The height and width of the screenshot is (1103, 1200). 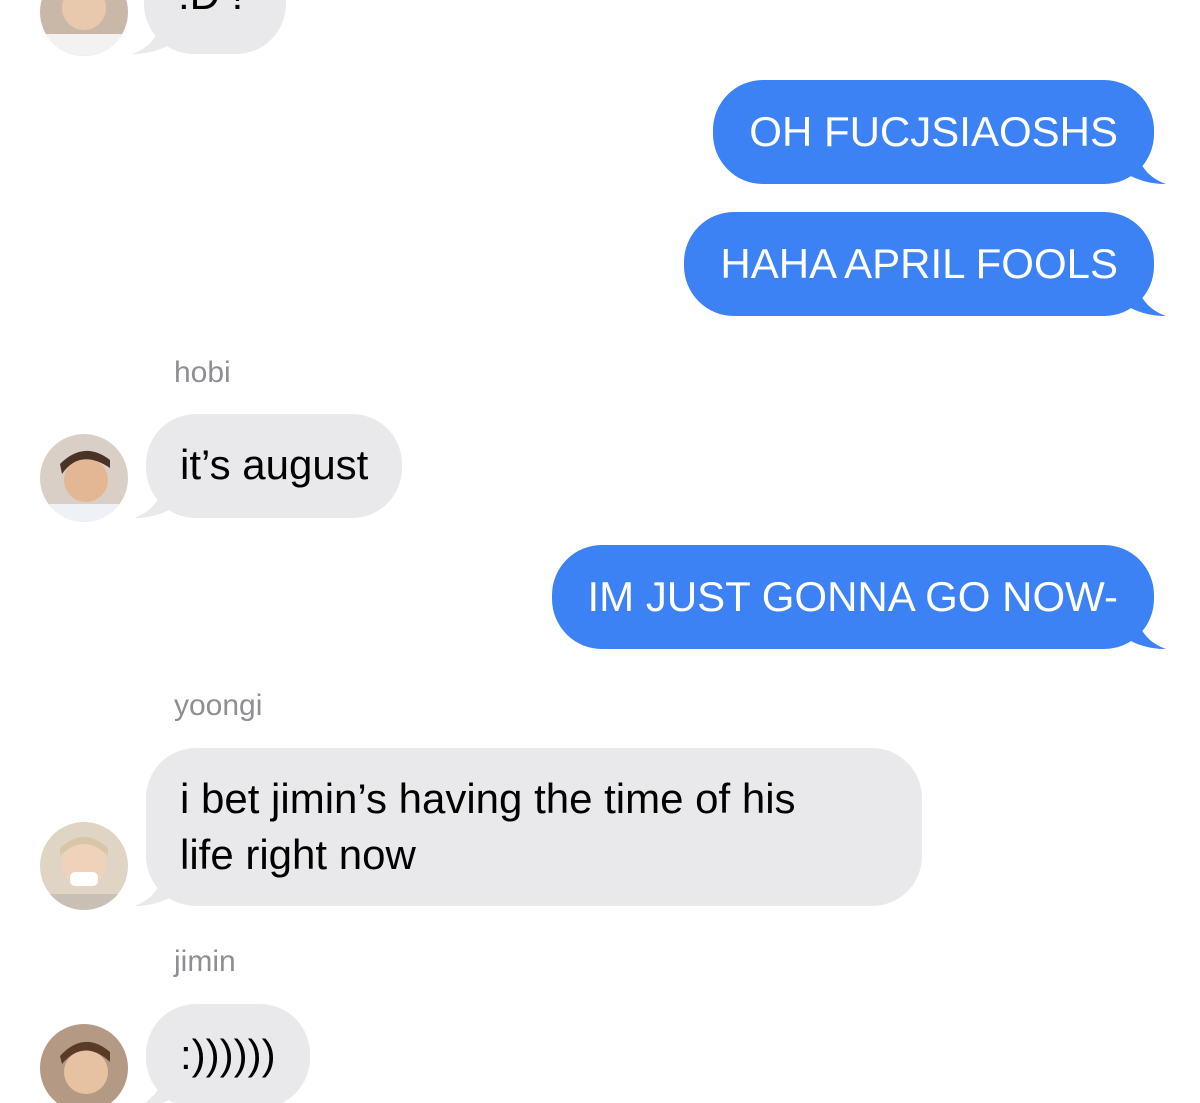 I want to click on message-bubble-outgoing: IM JUST GONNA GO NOW-, so click(x=858, y=597).